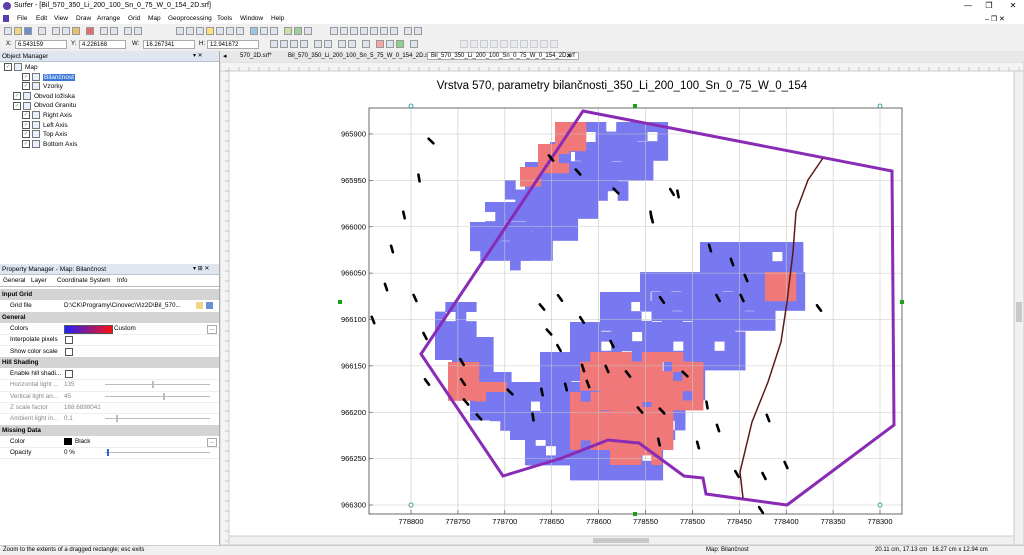 The width and height of the screenshot is (1024, 555). What do you see at coordinates (163, 328) in the screenshot?
I see `property-value: Custom` at bounding box center [163, 328].